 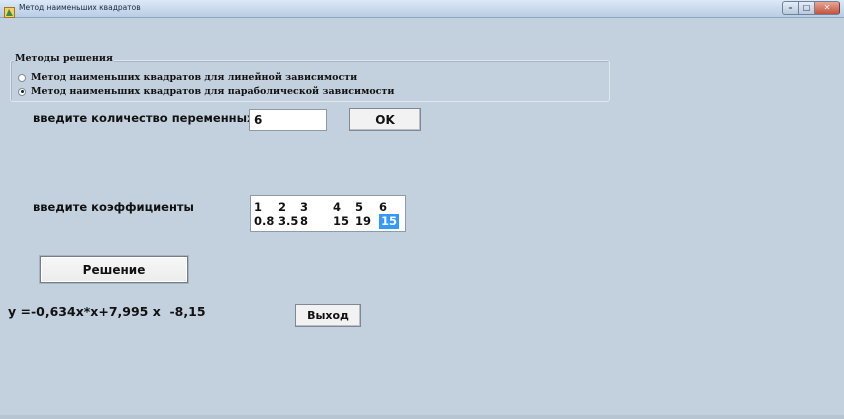 I want to click on grid-cell: 8, so click(x=304, y=221).